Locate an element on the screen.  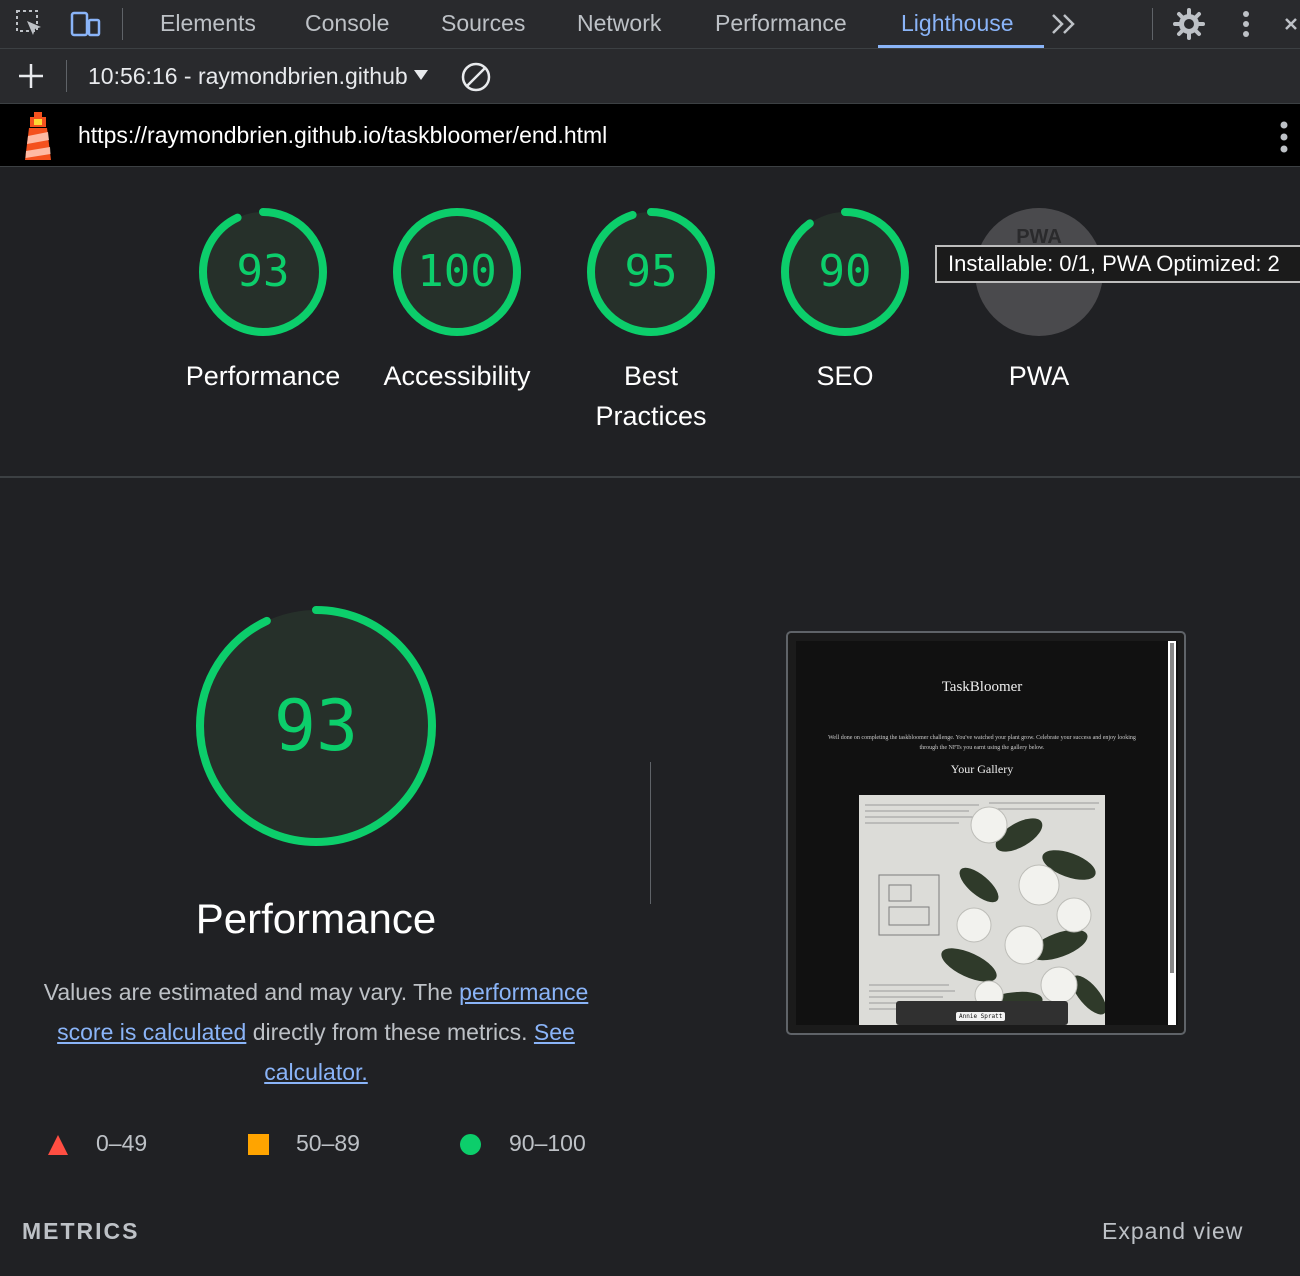
performance-score: 93 is located at coordinates (316, 726).